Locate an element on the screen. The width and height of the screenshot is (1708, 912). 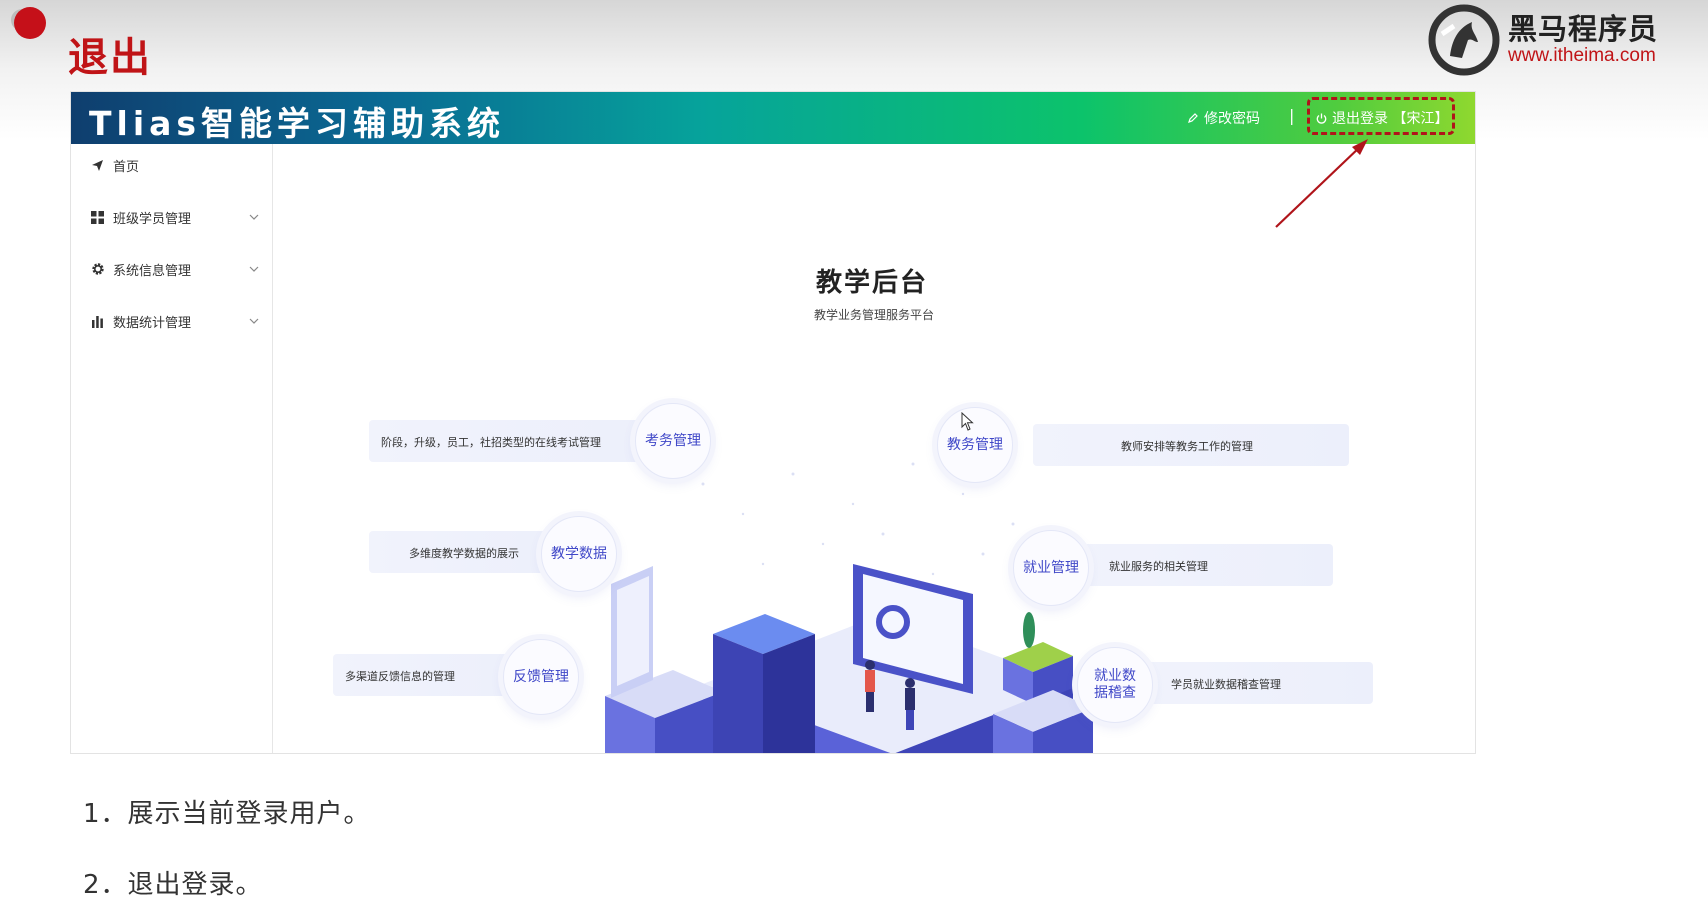
feature-desc: 就业服务的相关管理 is located at coordinates (1158, 566).